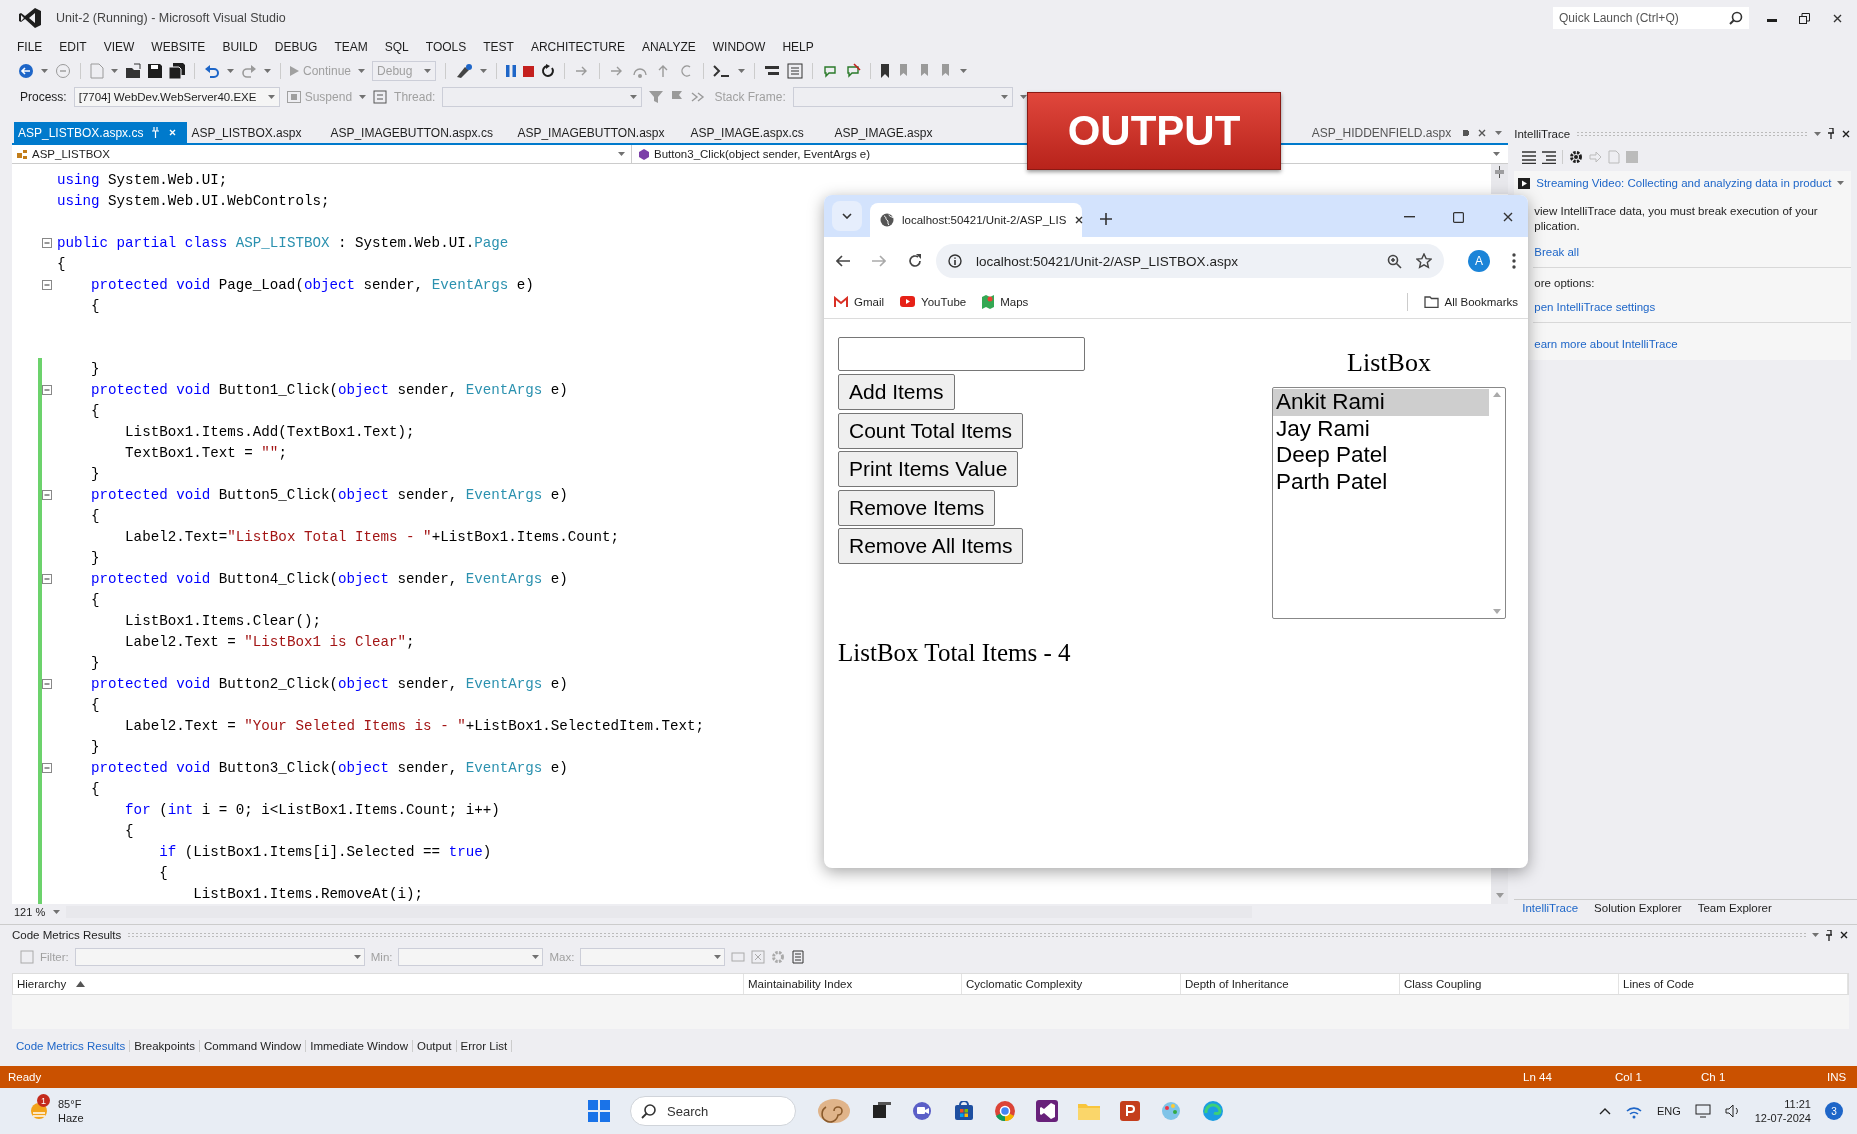 The width and height of the screenshot is (1857, 1134). What do you see at coordinates (798, 957) in the screenshot?
I see `open-list-icon` at bounding box center [798, 957].